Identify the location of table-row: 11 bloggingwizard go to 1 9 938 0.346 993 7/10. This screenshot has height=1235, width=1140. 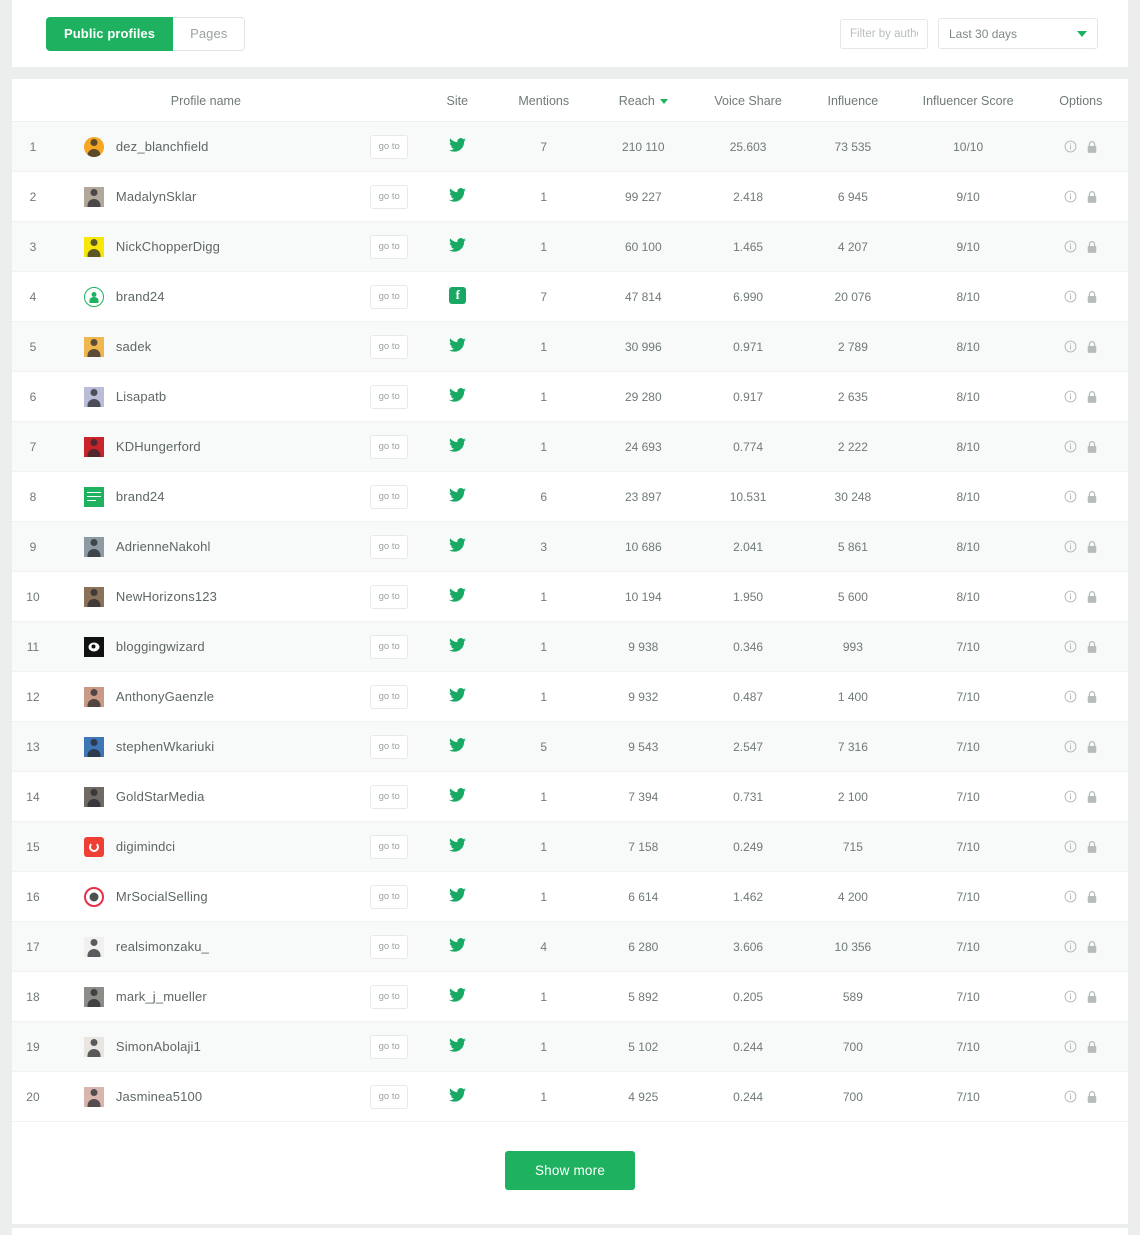
(570, 646).